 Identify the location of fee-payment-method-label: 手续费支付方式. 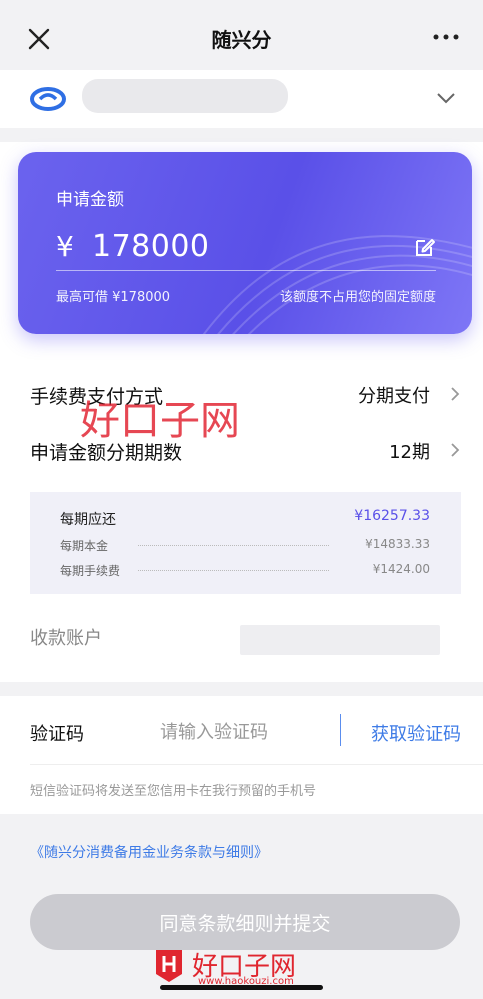
(97, 397).